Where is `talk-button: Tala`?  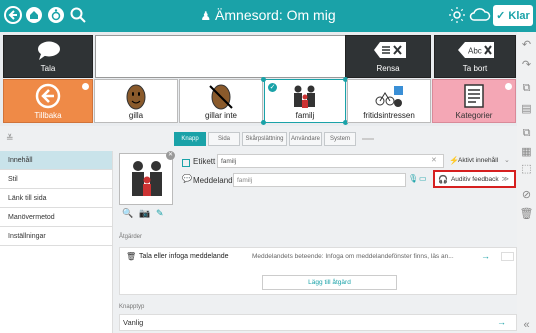 talk-button: Tala is located at coordinates (48, 56).